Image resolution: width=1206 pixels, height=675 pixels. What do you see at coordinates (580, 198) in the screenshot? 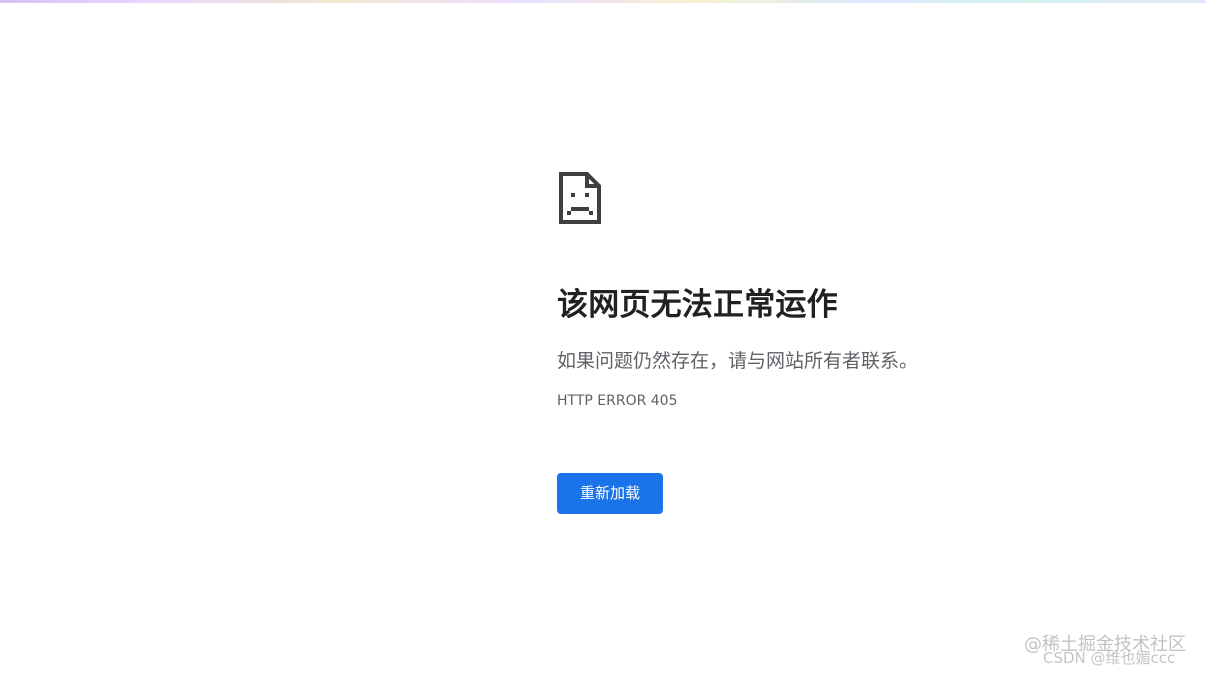
I see `sad-page-icon` at bounding box center [580, 198].